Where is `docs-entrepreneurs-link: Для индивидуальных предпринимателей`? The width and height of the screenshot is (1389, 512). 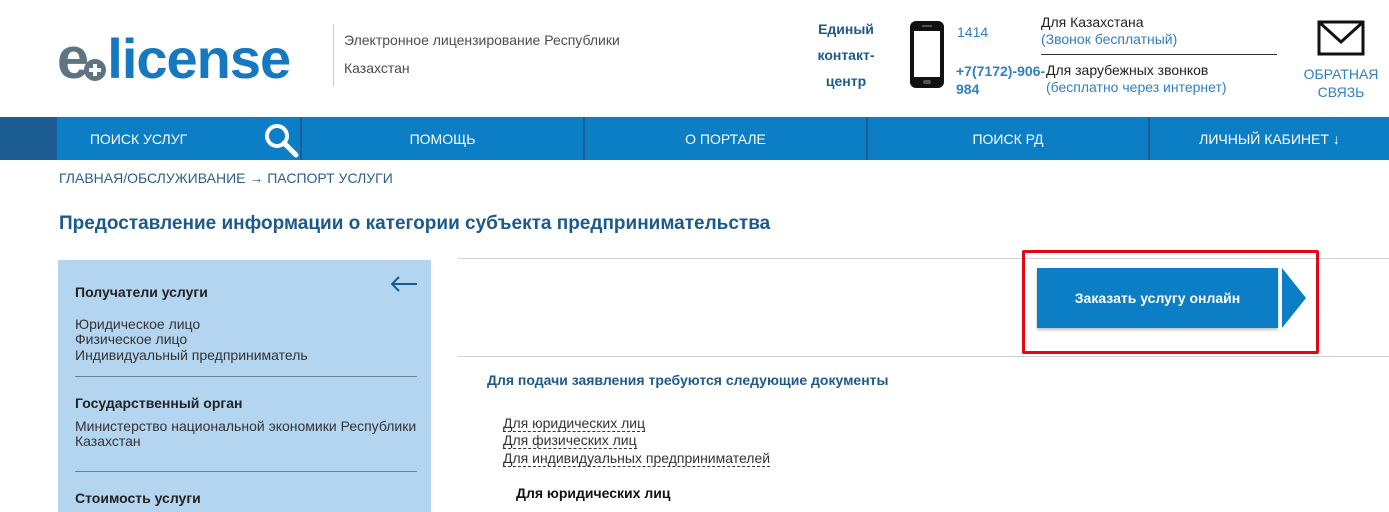 docs-entrepreneurs-link: Для индивидуальных предпринимателей is located at coordinates (637, 458).